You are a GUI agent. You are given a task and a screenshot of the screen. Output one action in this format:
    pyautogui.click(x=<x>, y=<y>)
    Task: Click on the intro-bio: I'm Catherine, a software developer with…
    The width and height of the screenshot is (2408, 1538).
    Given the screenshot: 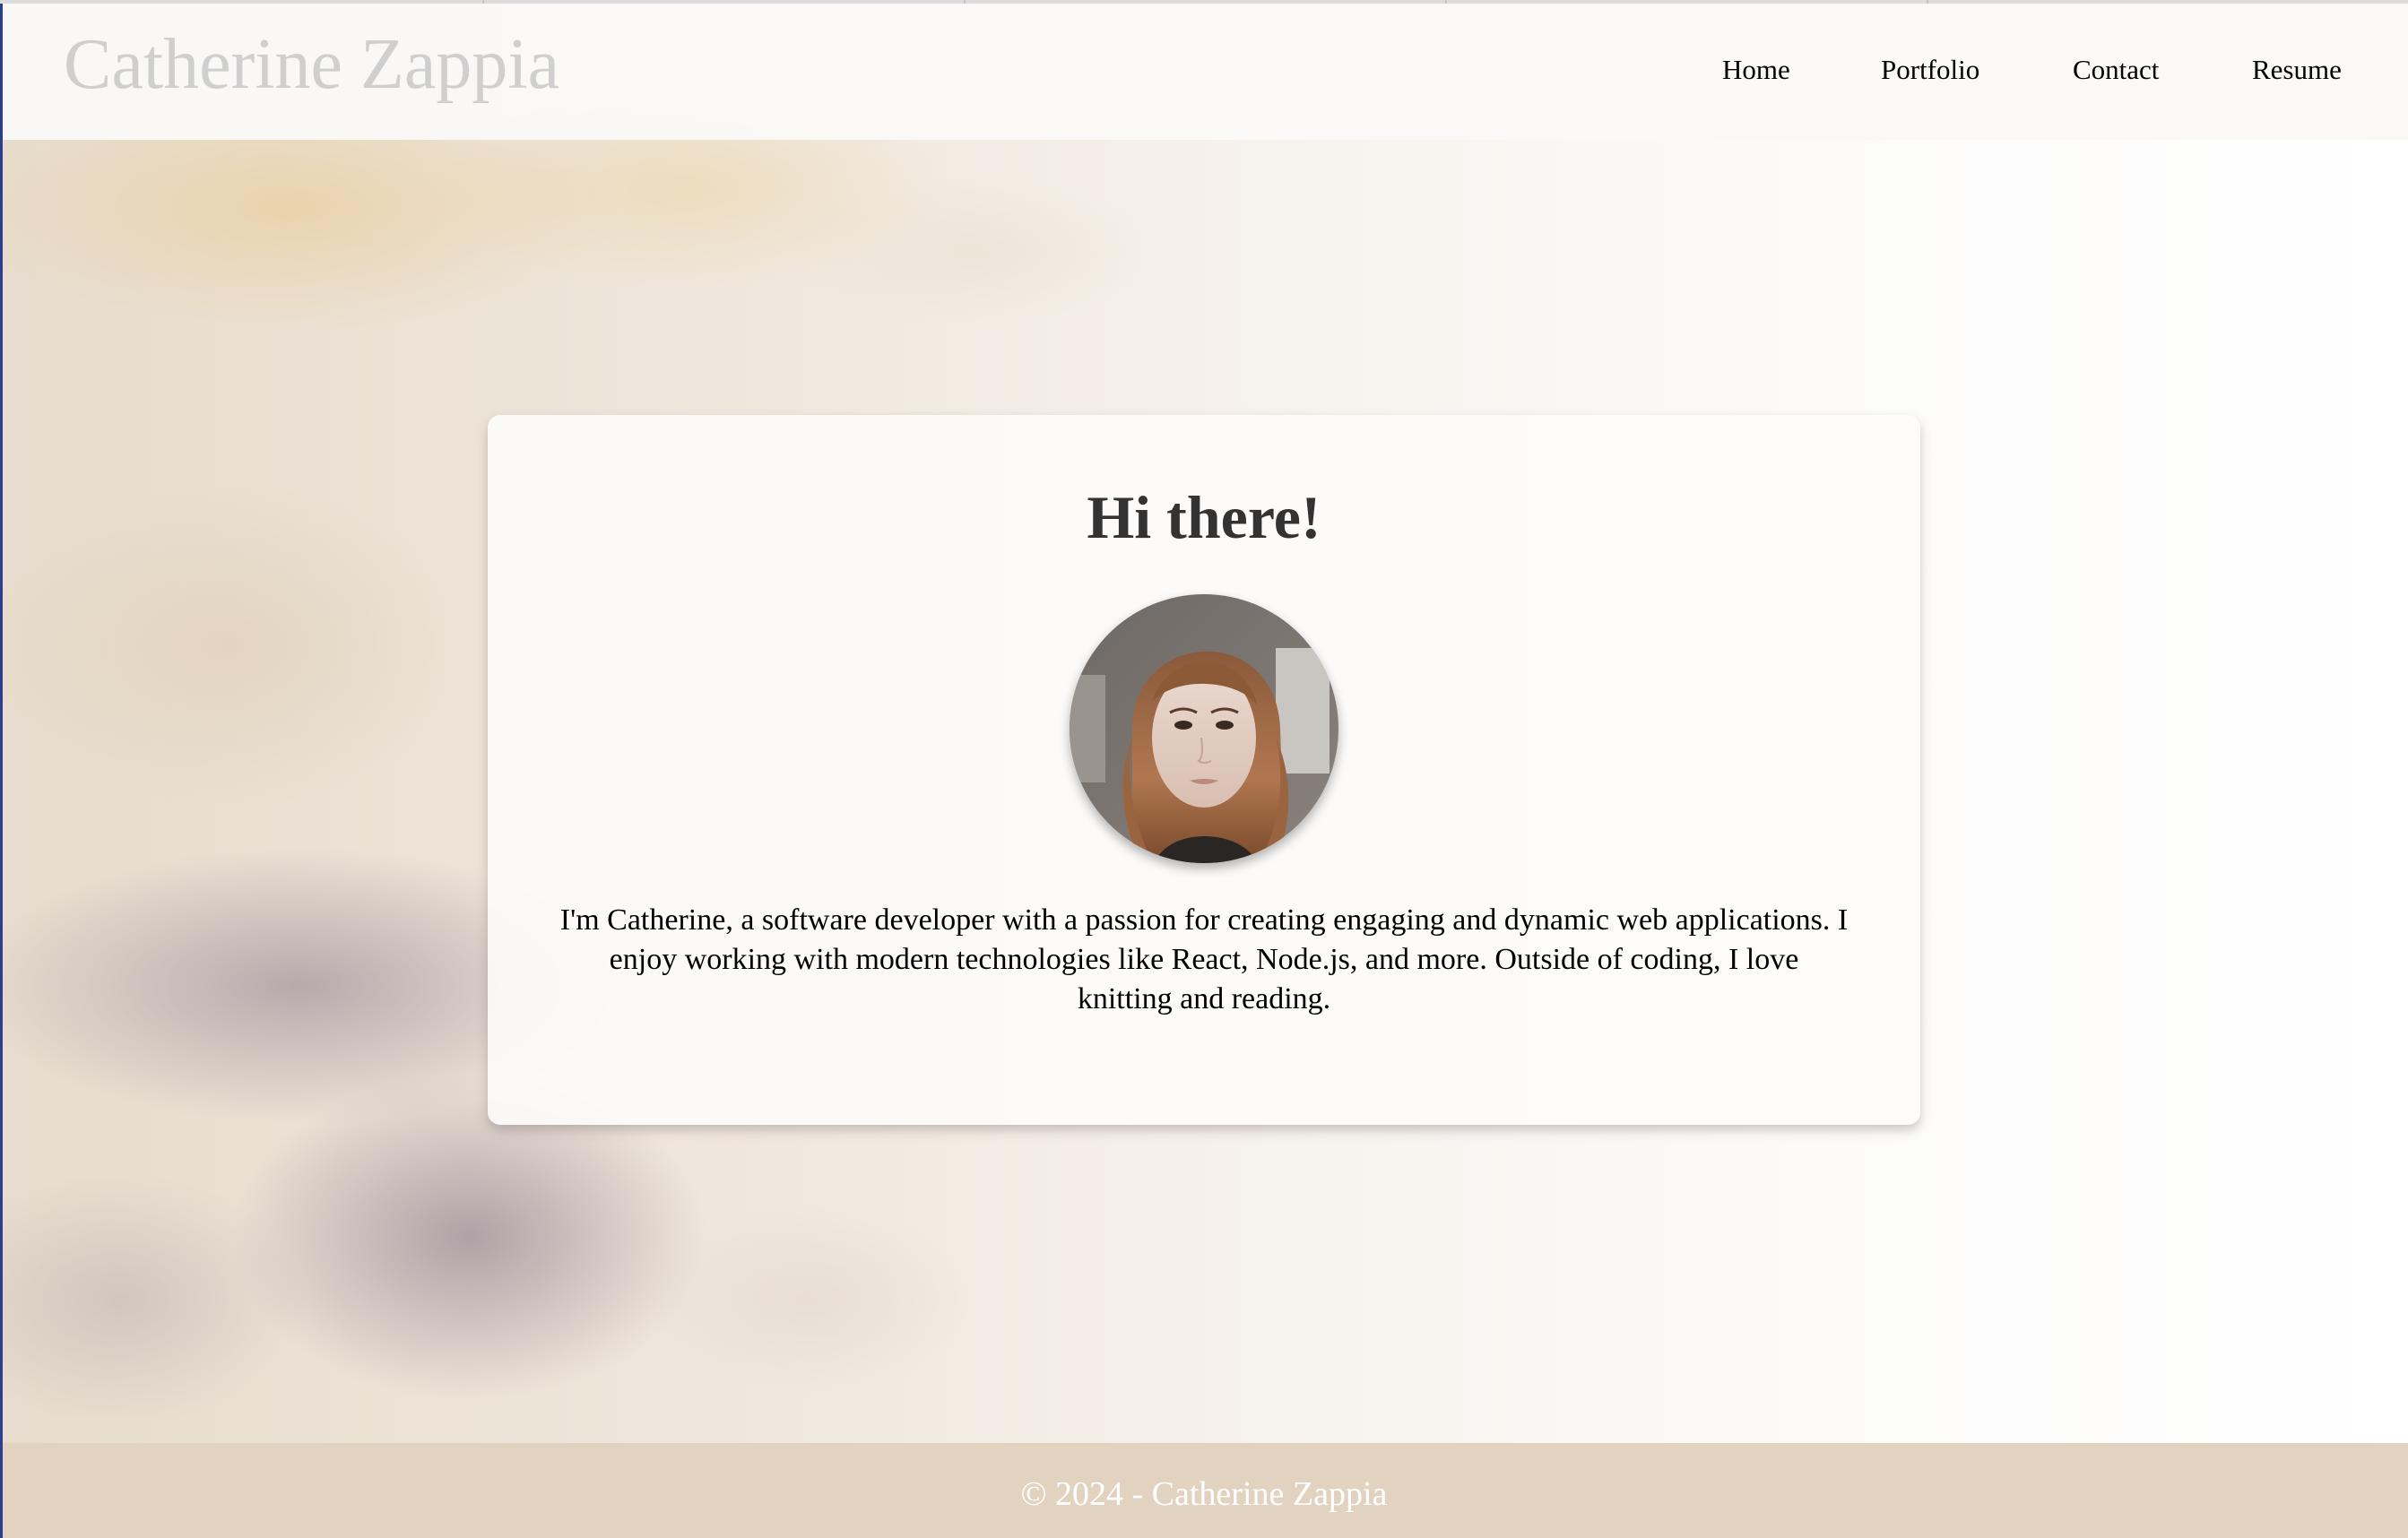 What is the action you would take?
    pyautogui.click(x=1204, y=959)
    